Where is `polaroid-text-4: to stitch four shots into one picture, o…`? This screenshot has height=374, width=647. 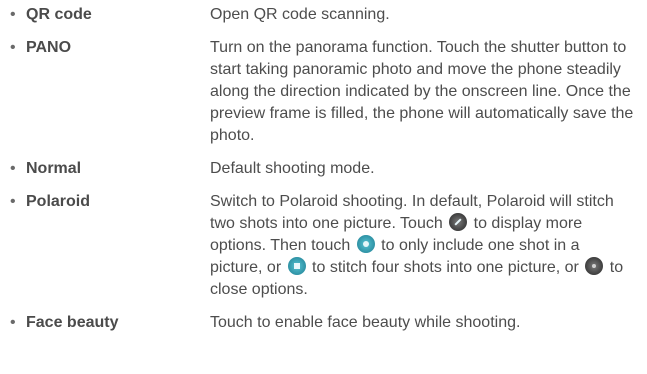
polaroid-text-4: to stitch four shots into one picture, o… is located at coordinates (445, 267).